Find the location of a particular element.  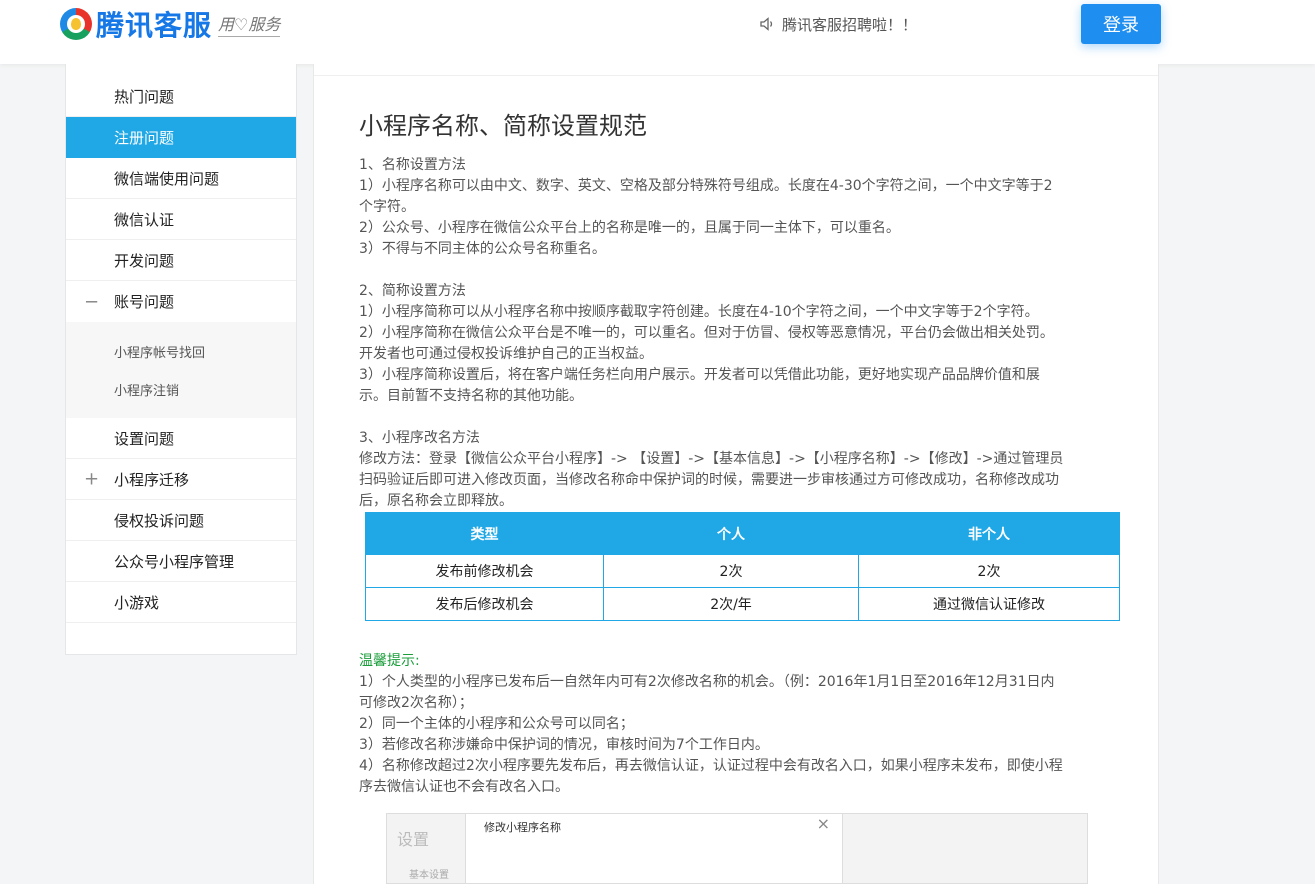

sidebar-item-label: 小程序迁移 is located at coordinates (152, 479).